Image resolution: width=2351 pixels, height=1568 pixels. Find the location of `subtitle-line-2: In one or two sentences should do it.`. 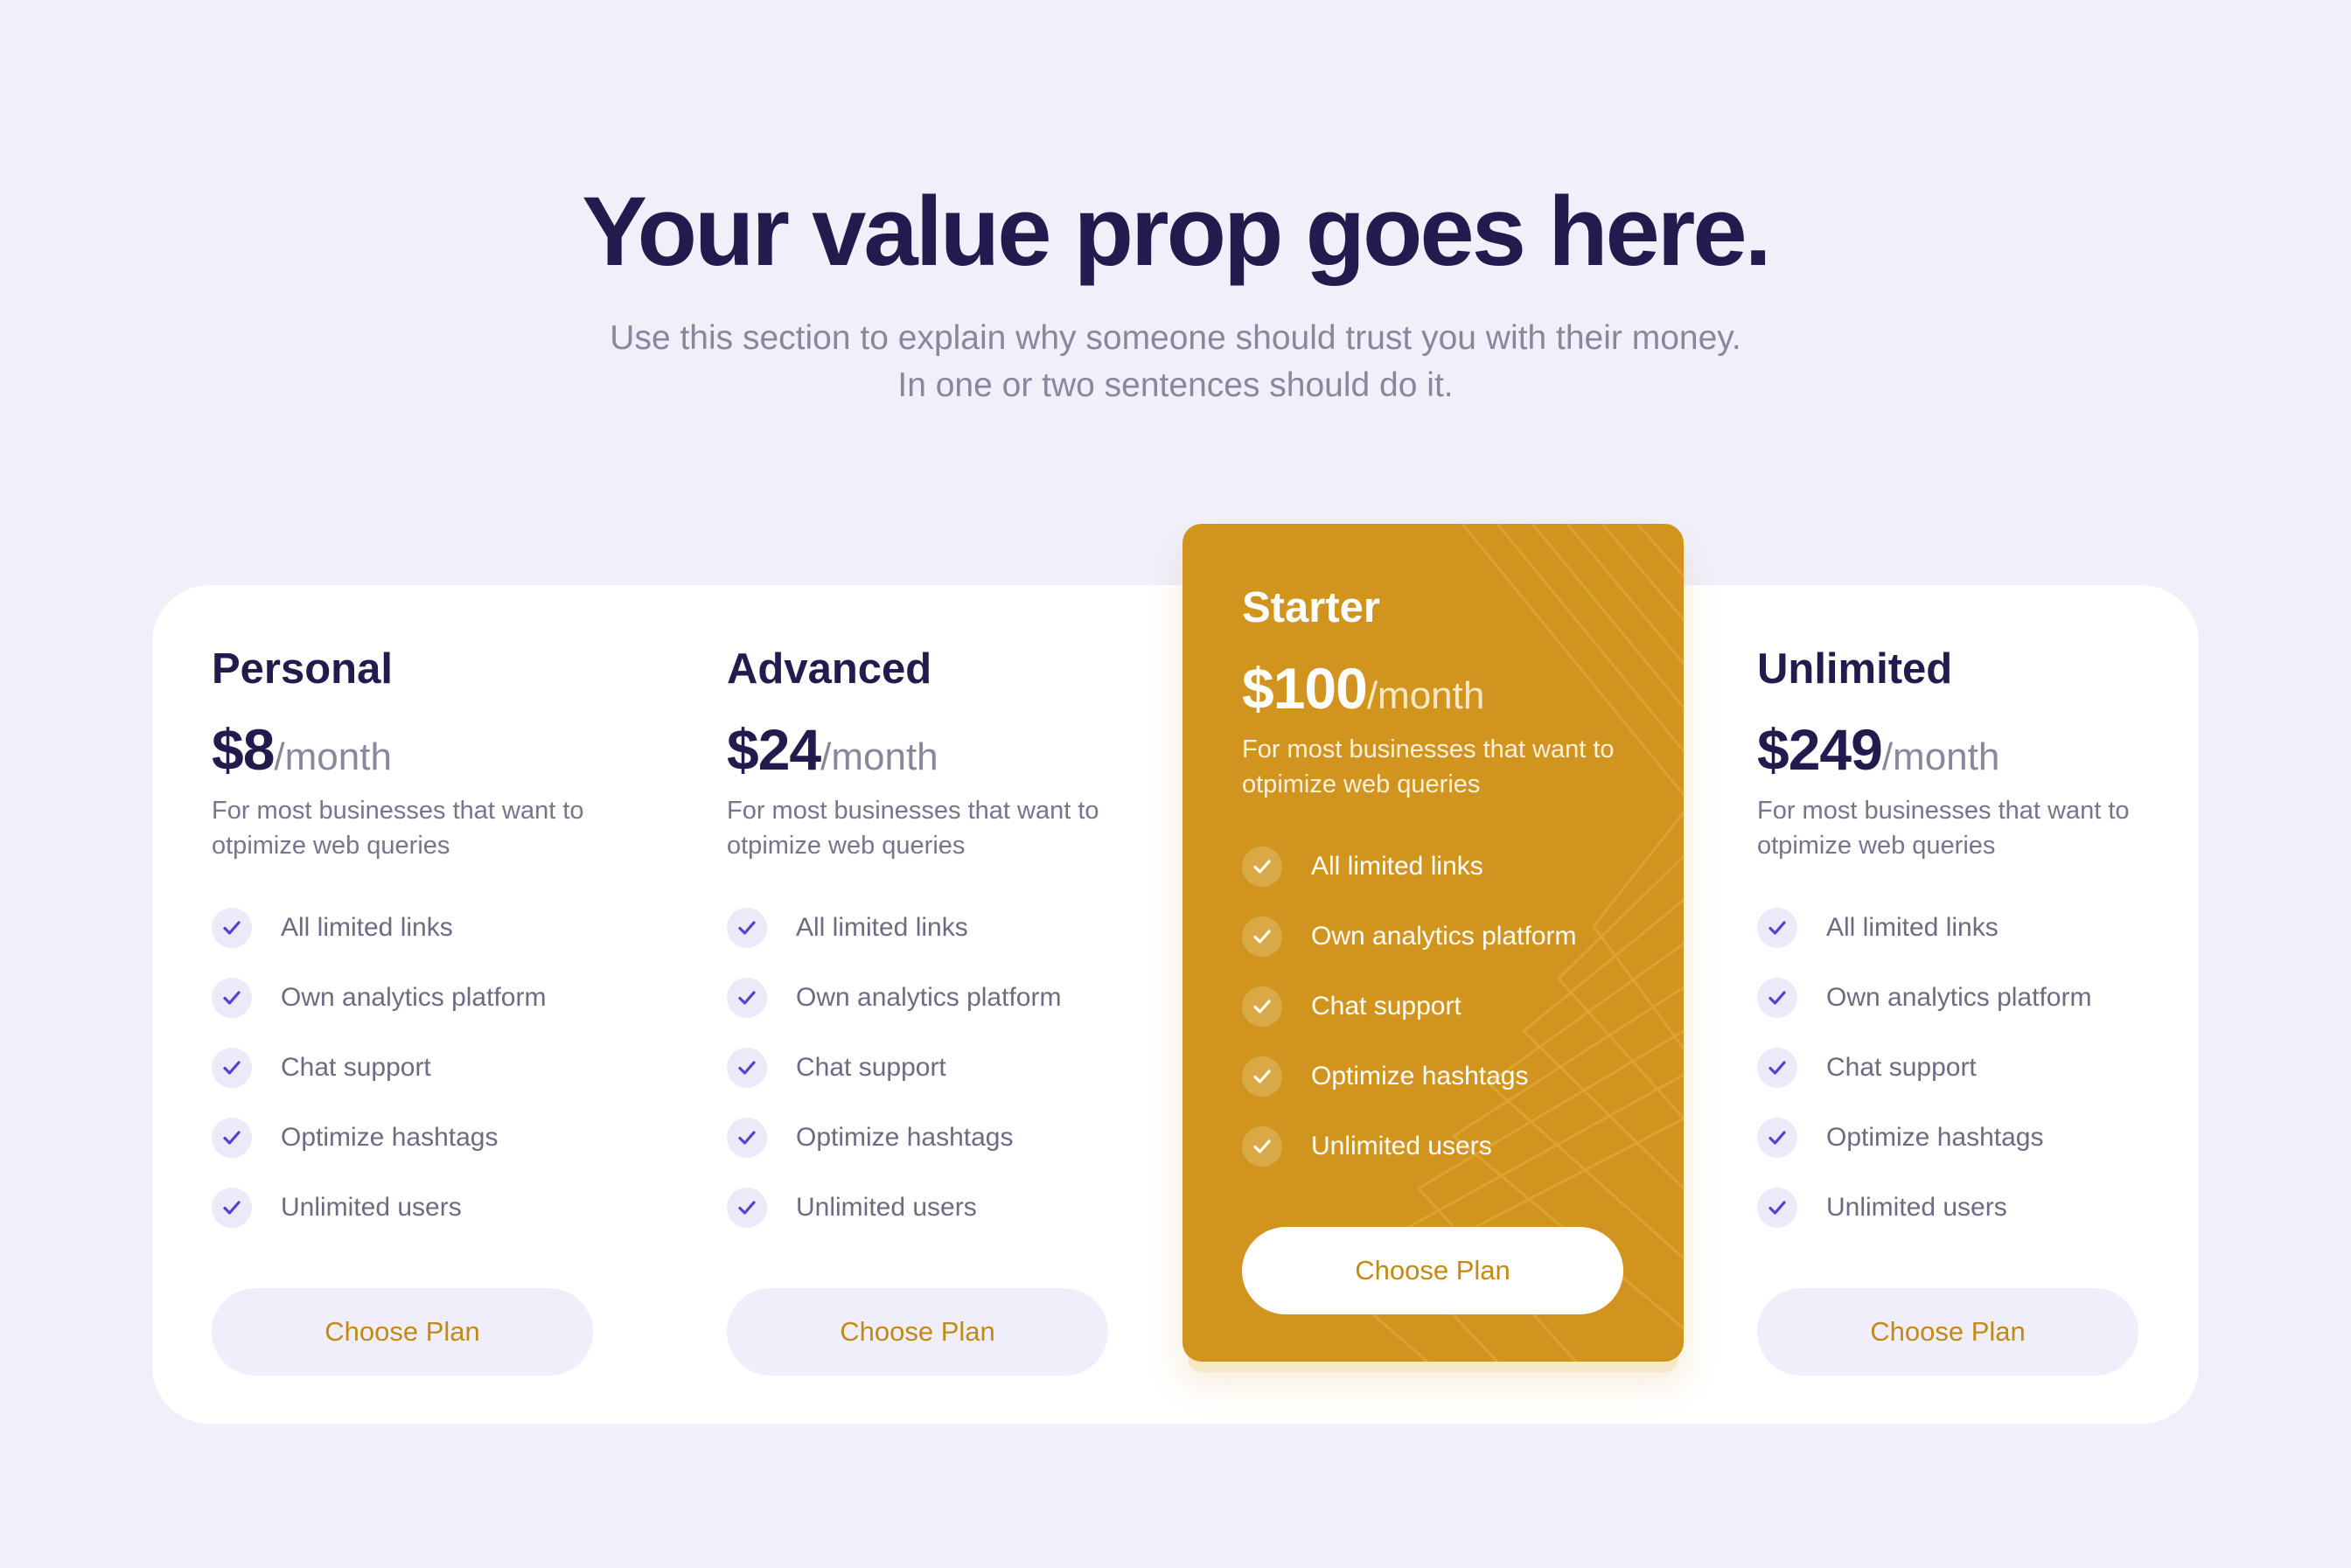

subtitle-line-2: In one or two sentences should do it. is located at coordinates (1175, 385).